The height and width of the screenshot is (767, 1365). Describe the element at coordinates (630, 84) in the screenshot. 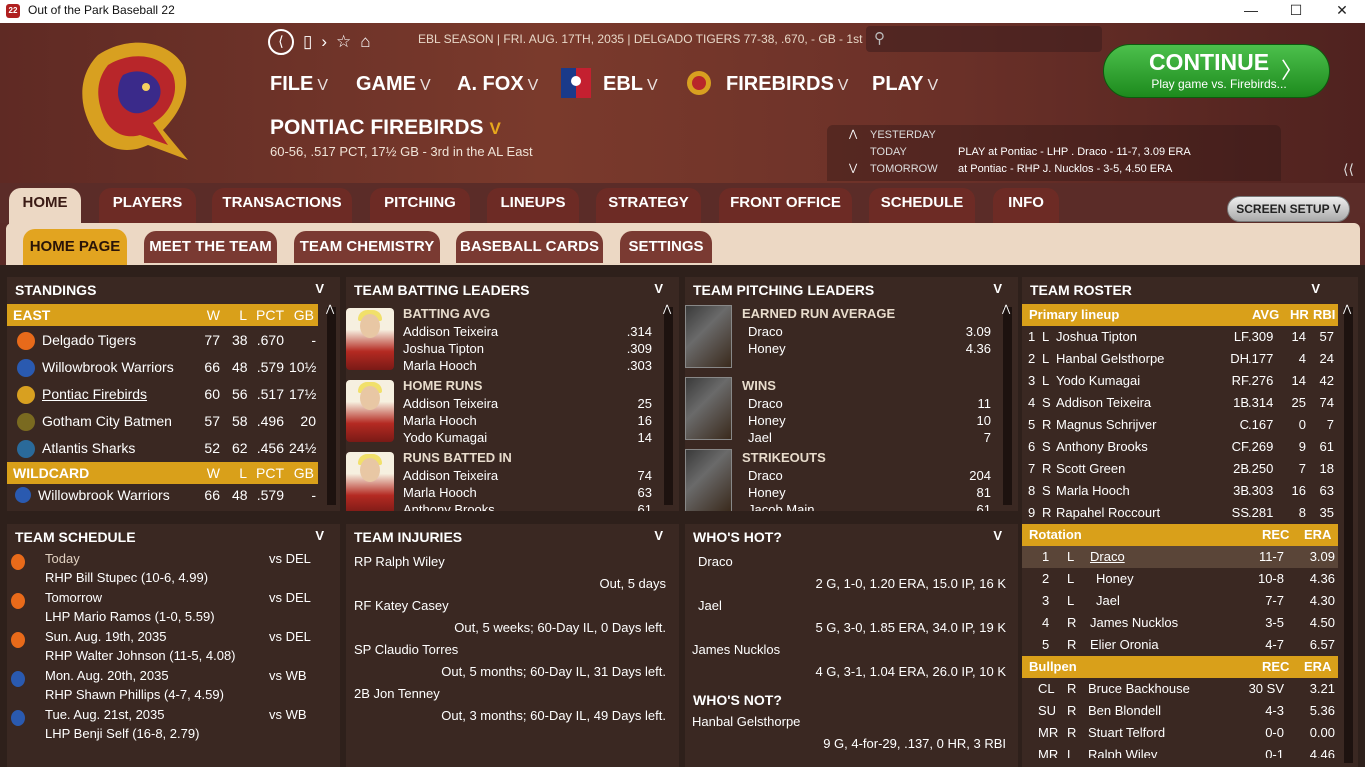

I see `menu-league: EBL V` at that location.